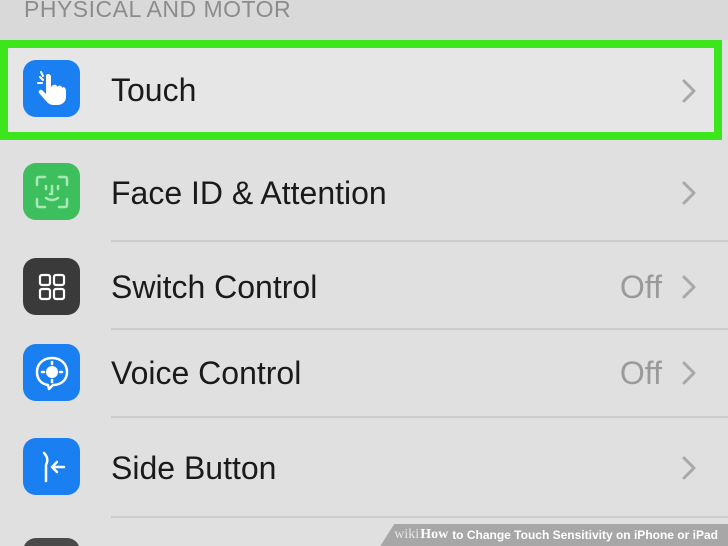  I want to click on side-button-icon, so click(51, 466).